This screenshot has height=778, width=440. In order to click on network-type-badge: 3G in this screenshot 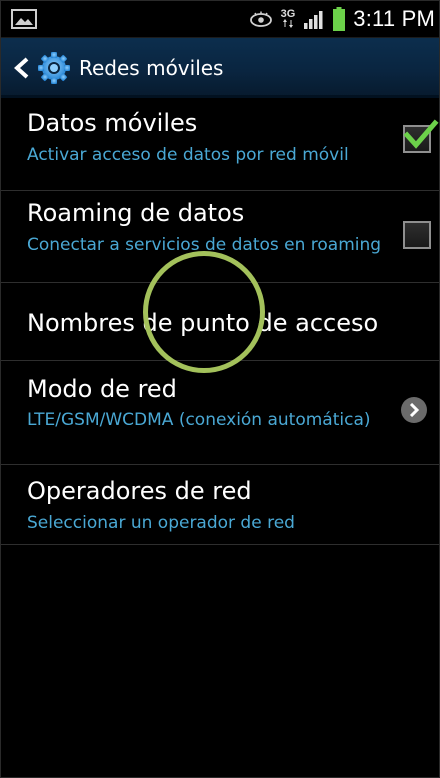, I will do `click(288, 18)`.